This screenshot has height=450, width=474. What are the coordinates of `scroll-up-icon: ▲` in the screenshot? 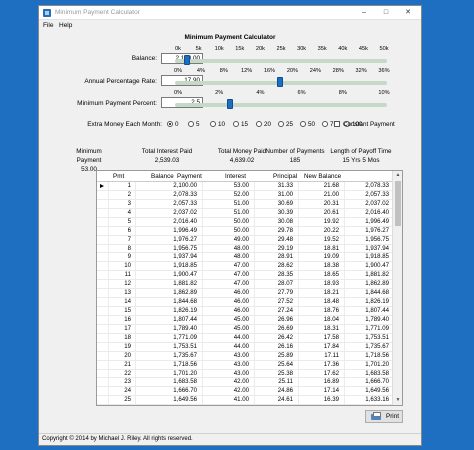 It's located at (397, 175).